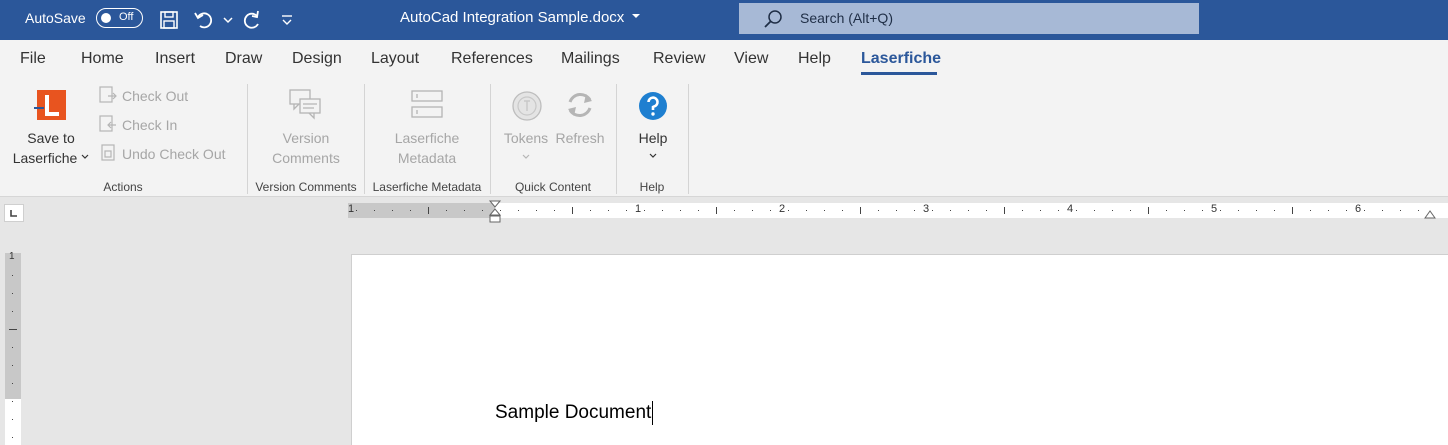  I want to click on document-title: AutoCad Integration Sample.docx, so click(512, 17).